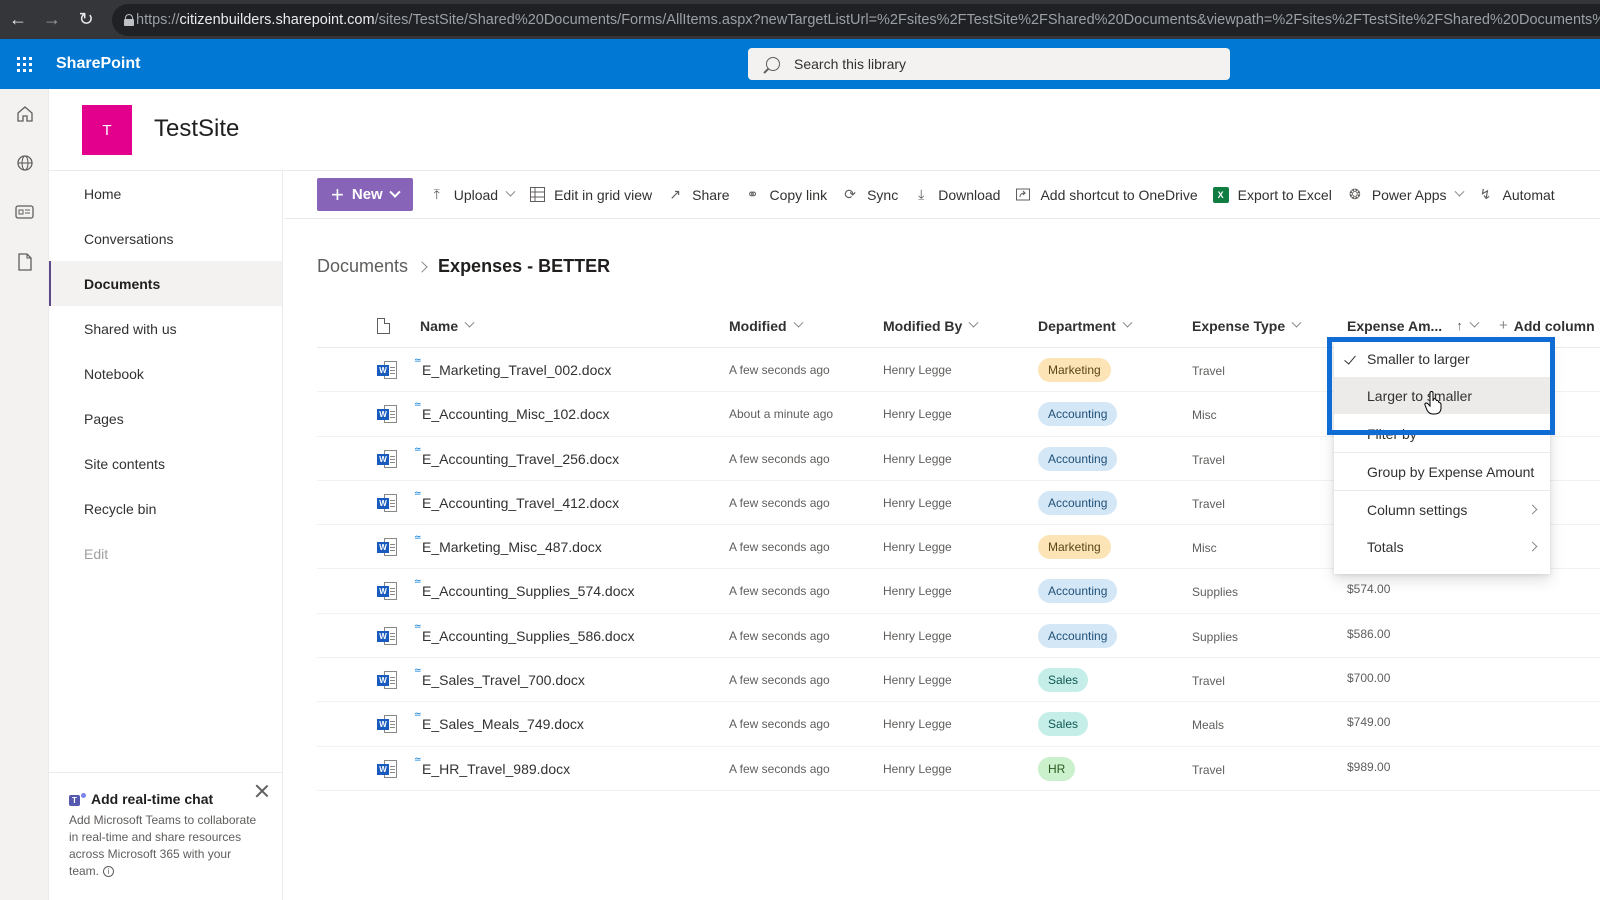 The width and height of the screenshot is (1600, 900). Describe the element at coordinates (25, 262) in the screenshot. I see `document-icon` at that location.